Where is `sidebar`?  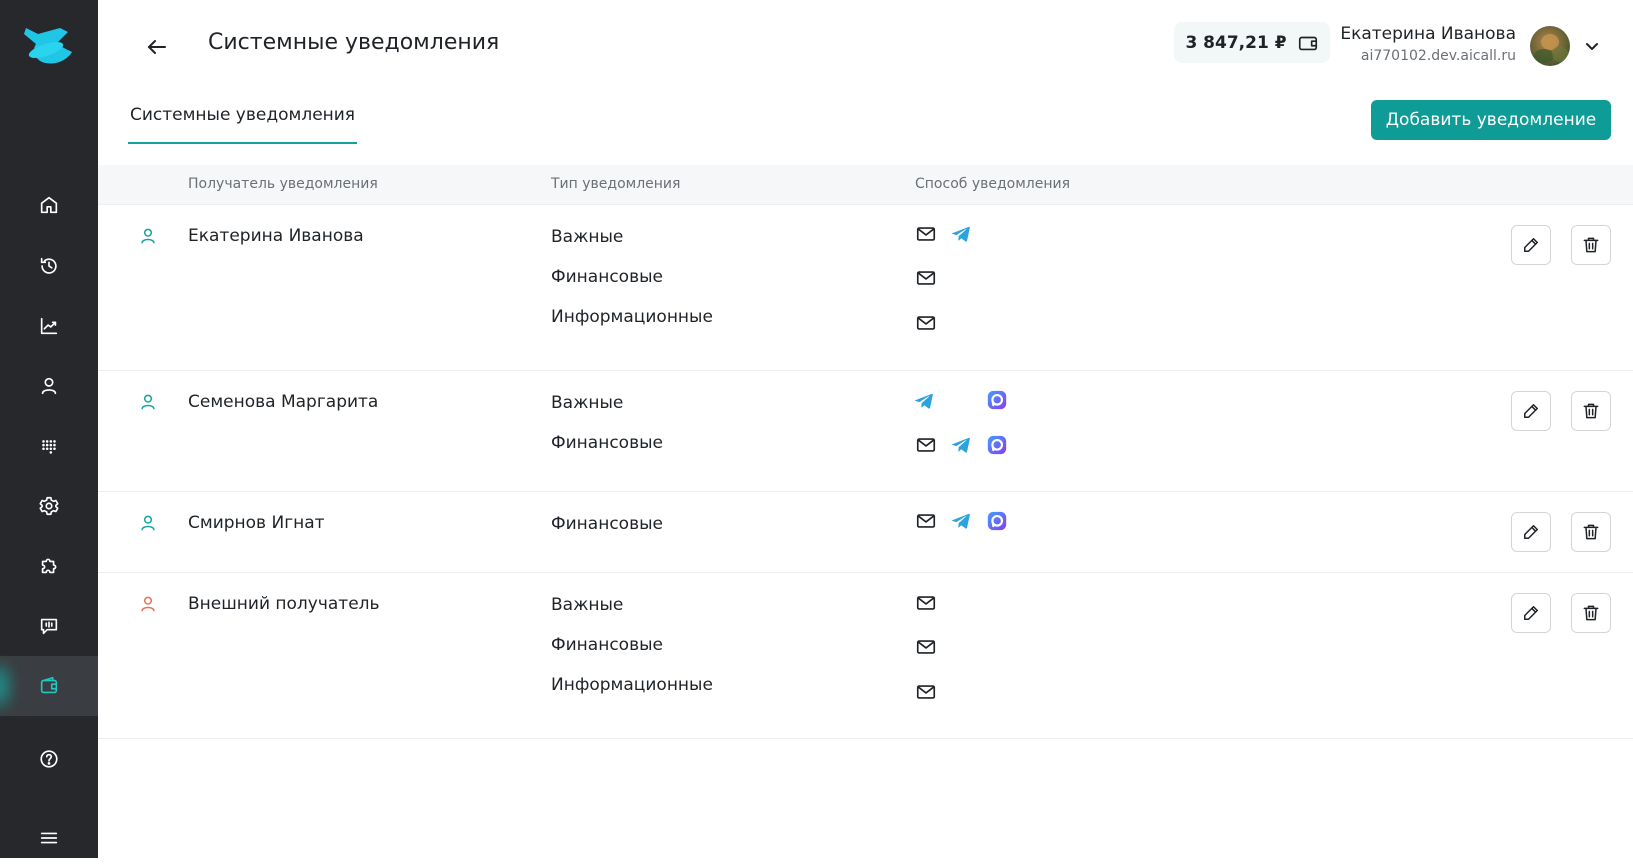
sidebar is located at coordinates (49, 429).